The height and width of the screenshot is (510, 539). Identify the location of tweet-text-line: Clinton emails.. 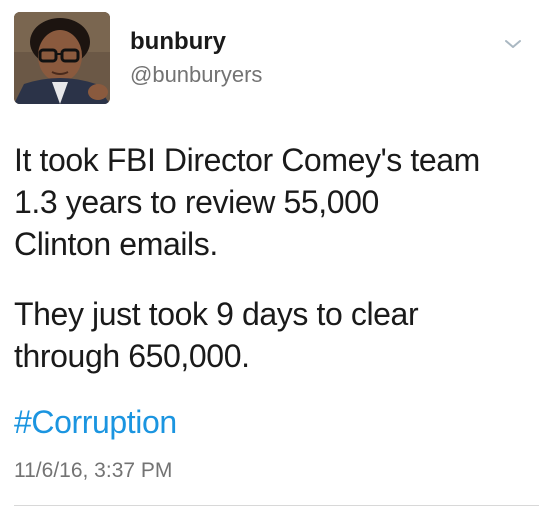
(116, 244).